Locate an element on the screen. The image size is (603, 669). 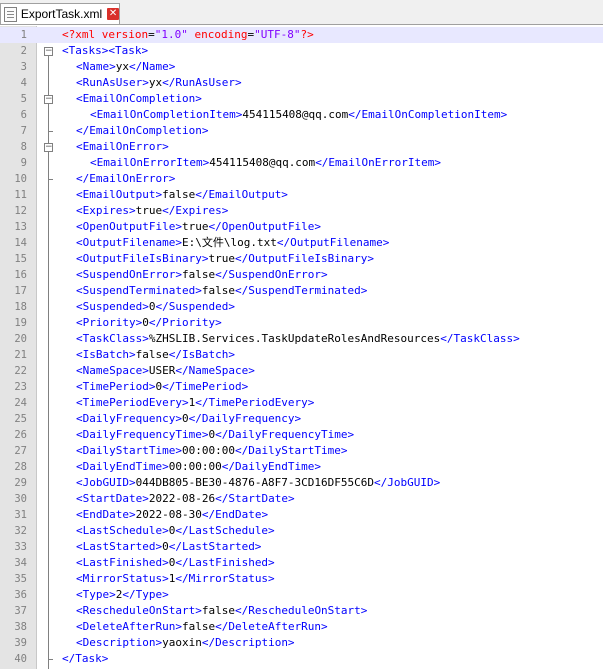
line-number: 1 is located at coordinates (23, 35).